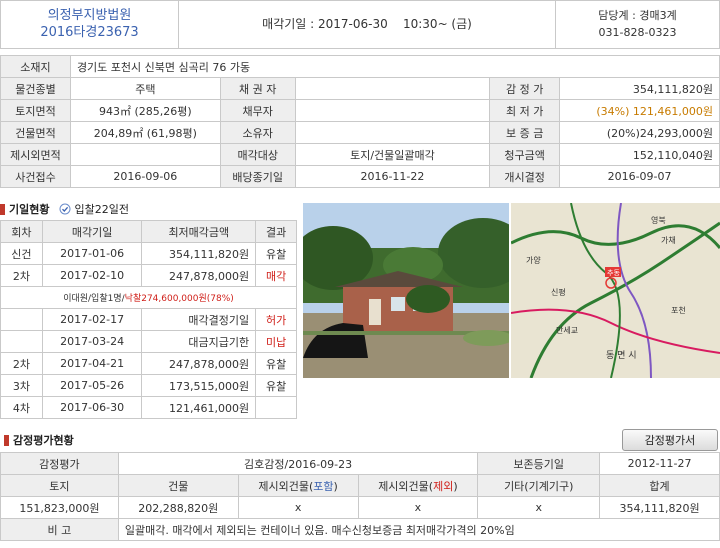 The image size is (720, 548). Describe the element at coordinates (418, 485) in the screenshot. I see `col-extra-excluded: 제시외건물(제외)` at that location.